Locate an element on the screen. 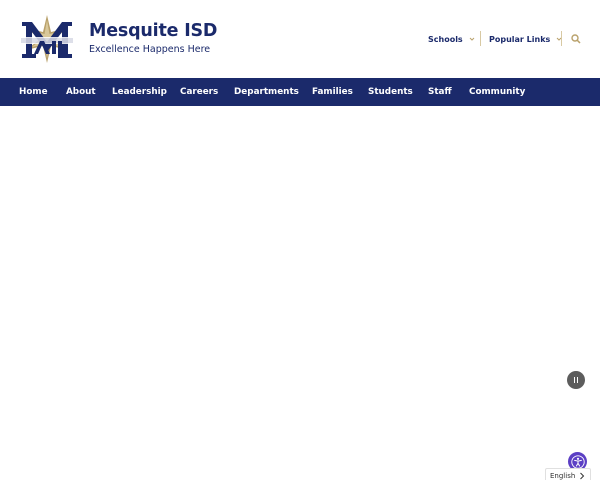 Image resolution: width=600 pixels, height=480 pixels. chevron-down-icon is located at coordinates (472, 39).